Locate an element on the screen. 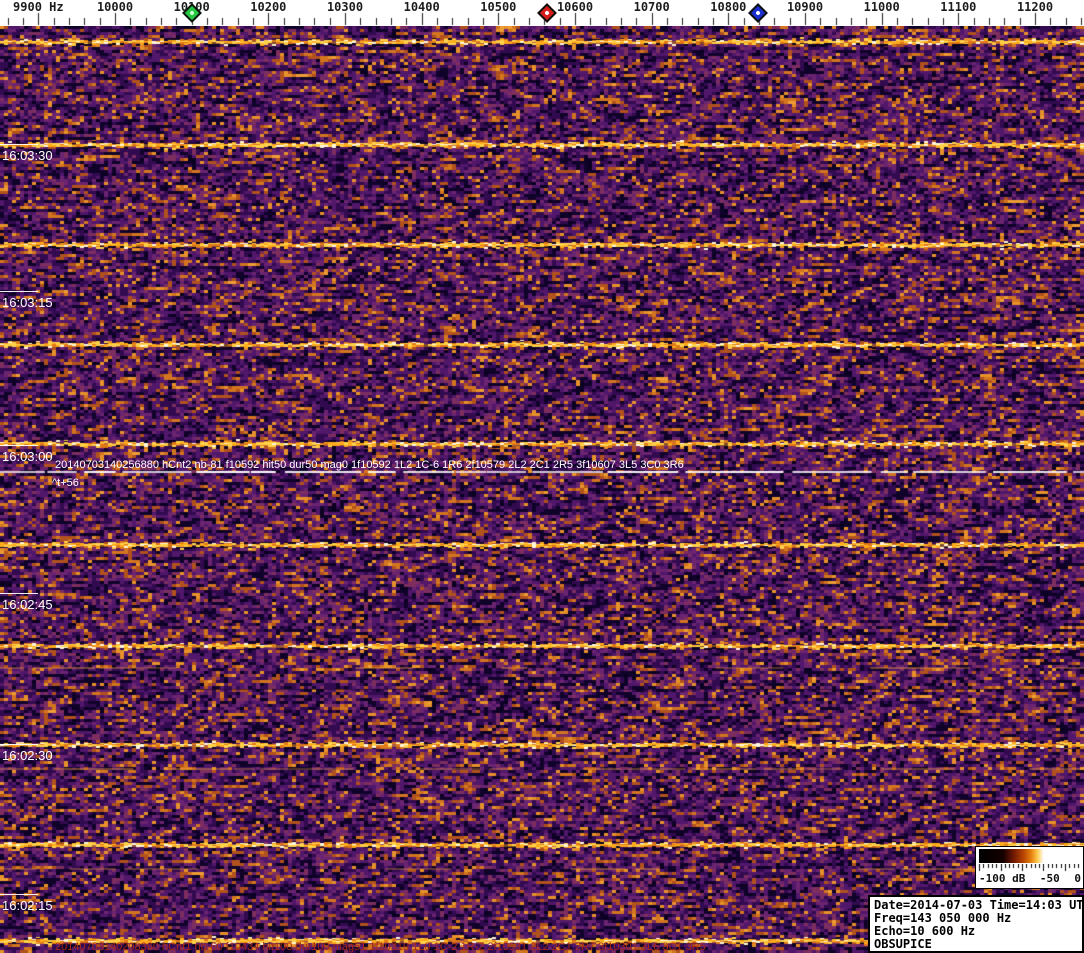 Image resolution: width=1084 pixels, height=953 pixels. color-scale-legend: -100 dB -50 0 is located at coordinates (1029, 867).